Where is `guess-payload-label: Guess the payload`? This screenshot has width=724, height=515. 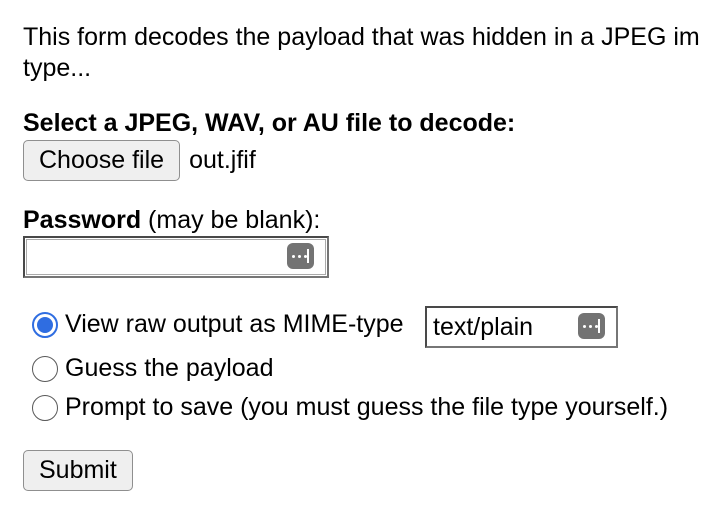
guess-payload-label: Guess the payload is located at coordinates (169, 368).